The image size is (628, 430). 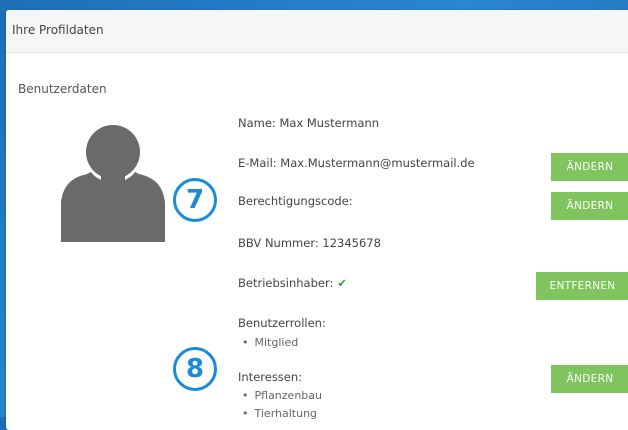 I want to click on owner-field: Betriebsinhaber: ✔, so click(x=292, y=283).